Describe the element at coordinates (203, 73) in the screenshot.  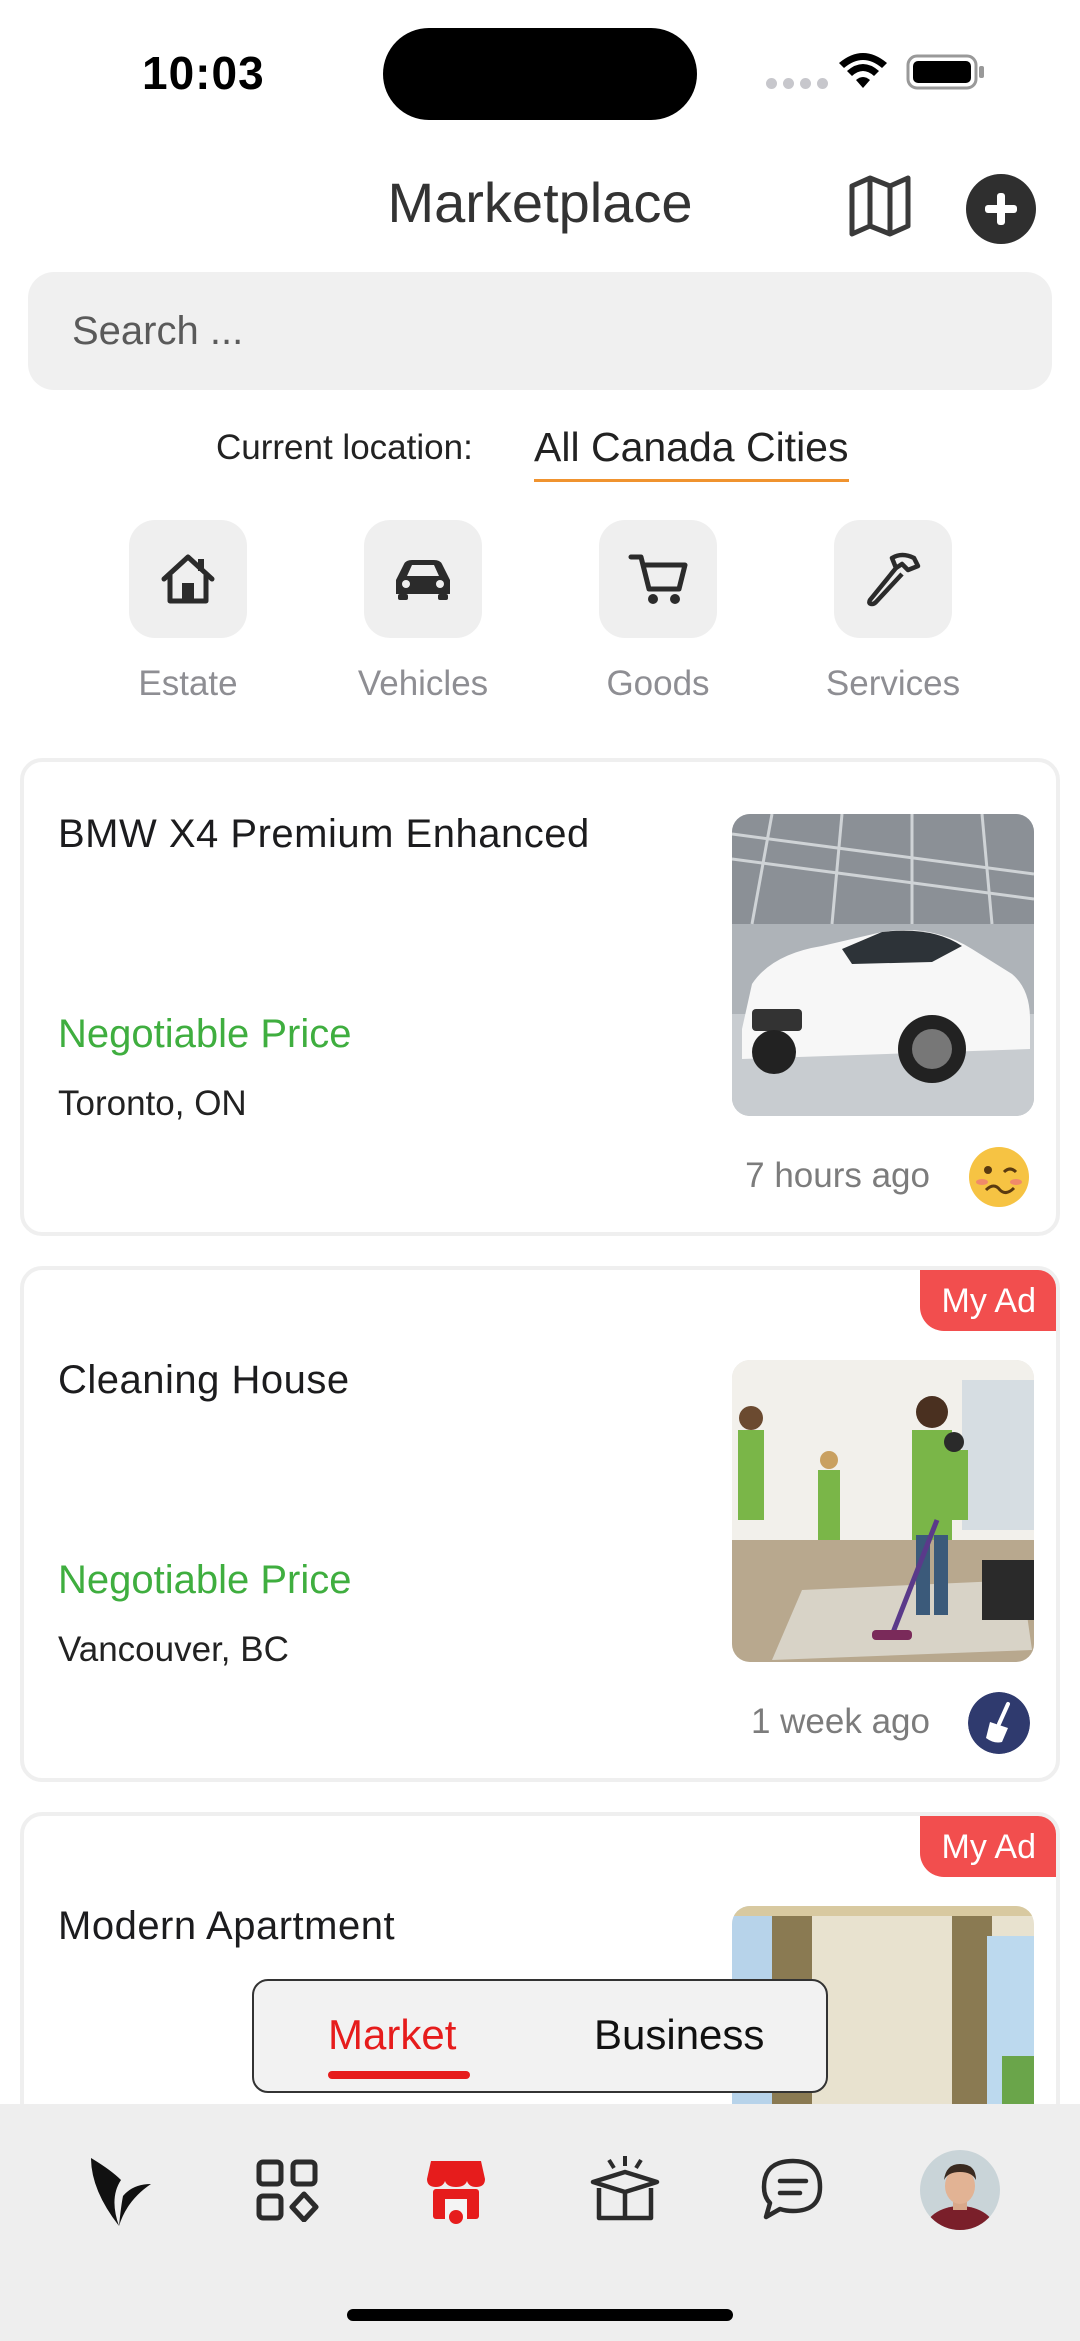
I see `status-time: 10:03` at that location.